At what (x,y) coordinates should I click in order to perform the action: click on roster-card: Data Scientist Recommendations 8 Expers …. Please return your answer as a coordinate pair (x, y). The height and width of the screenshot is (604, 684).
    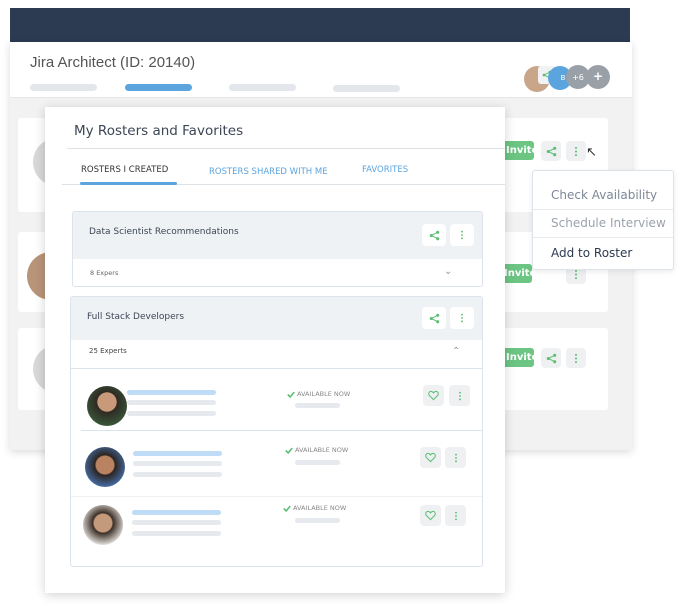
    Looking at the image, I should click on (277, 249).